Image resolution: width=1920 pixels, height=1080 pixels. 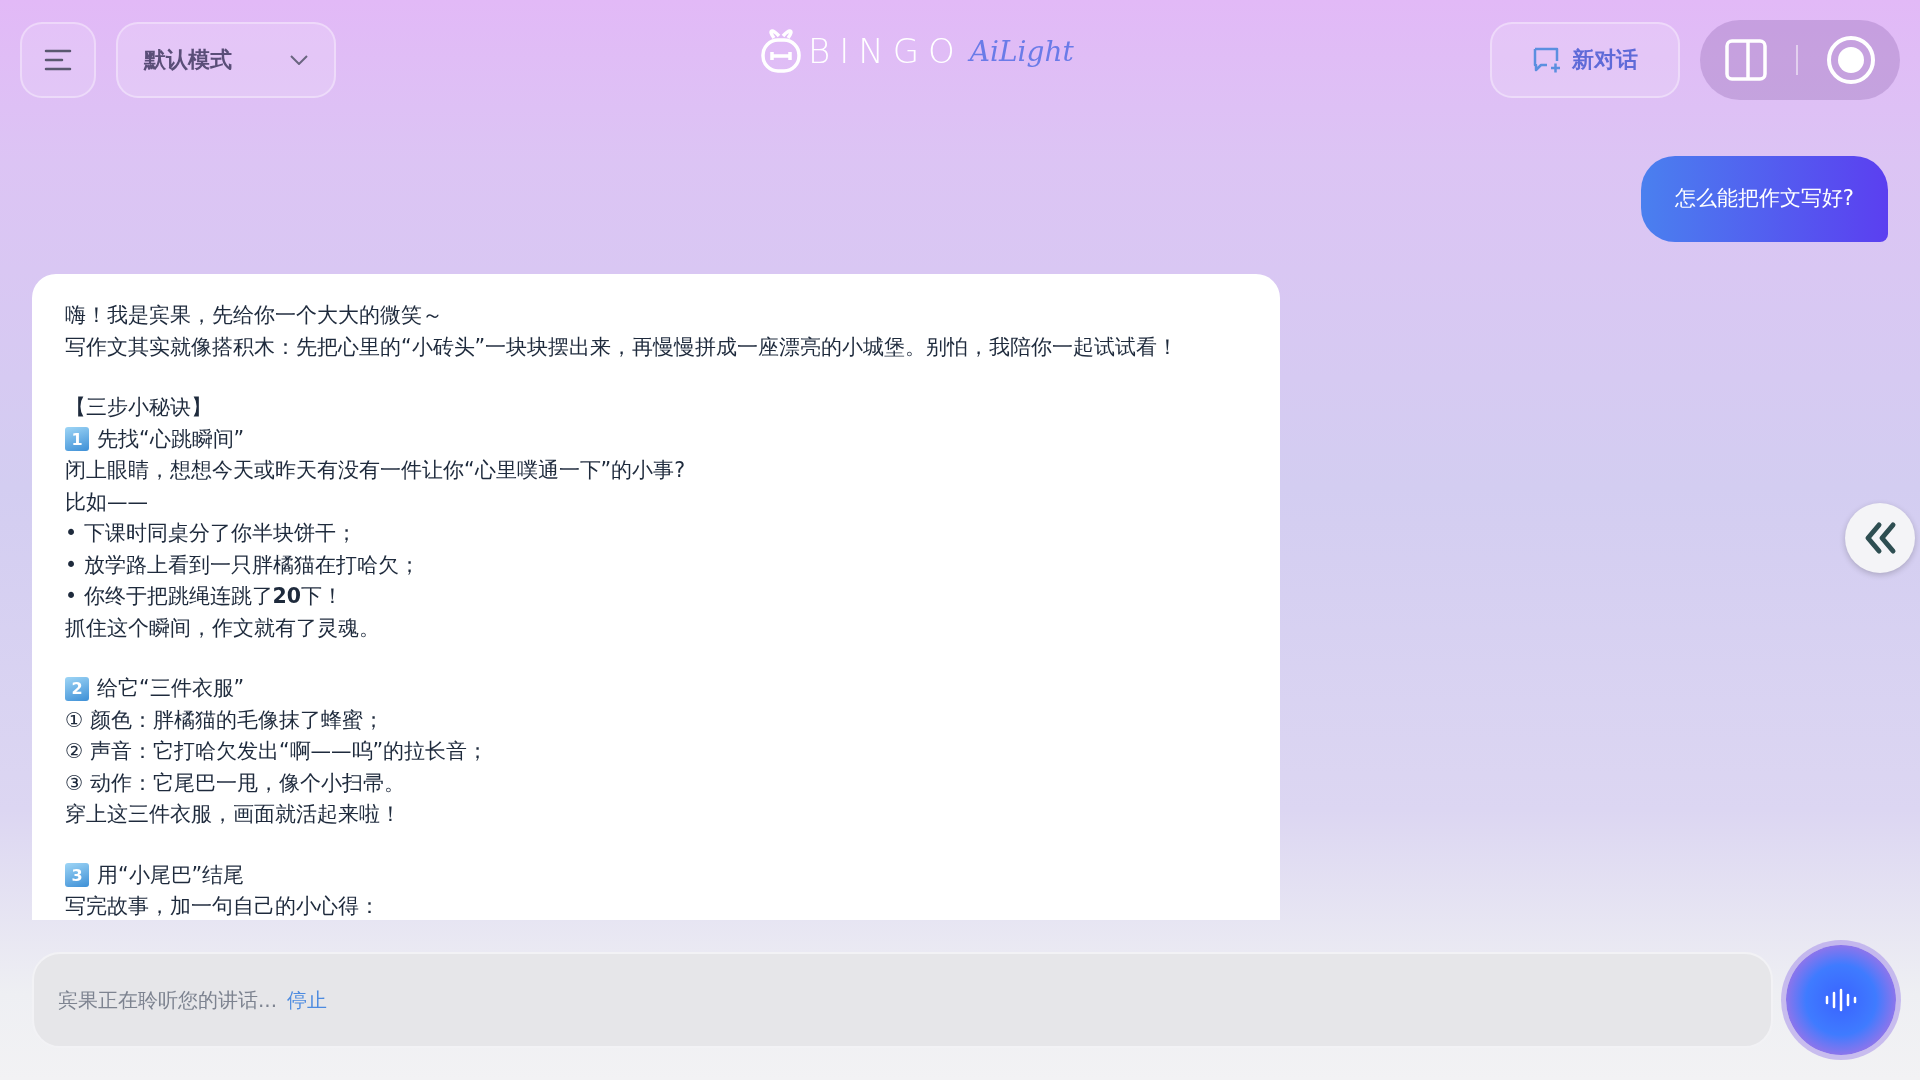 I want to click on message-line: 闭上眼睛，想想今天或昨天有没有一件让你“心里噗通一下”的小事?, so click(x=376, y=470).